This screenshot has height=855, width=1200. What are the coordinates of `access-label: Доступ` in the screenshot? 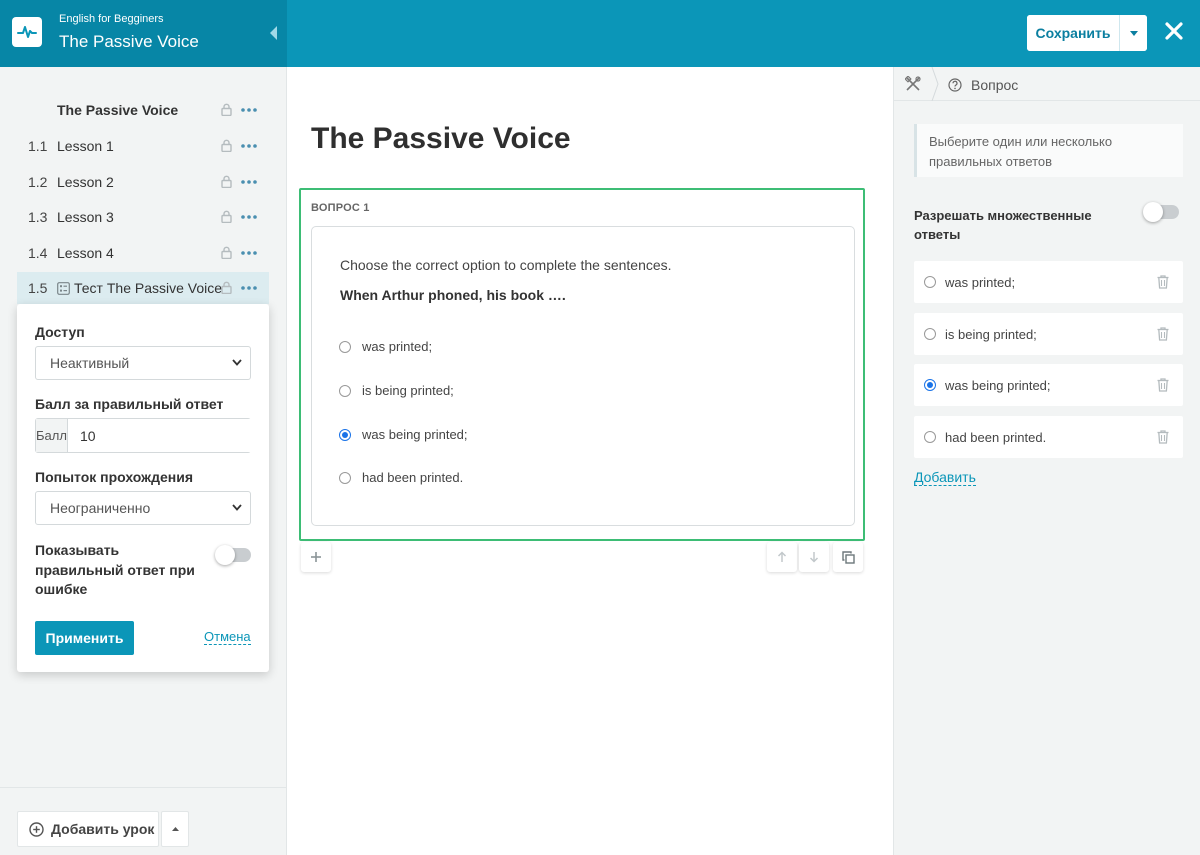 It's located at (60, 332).